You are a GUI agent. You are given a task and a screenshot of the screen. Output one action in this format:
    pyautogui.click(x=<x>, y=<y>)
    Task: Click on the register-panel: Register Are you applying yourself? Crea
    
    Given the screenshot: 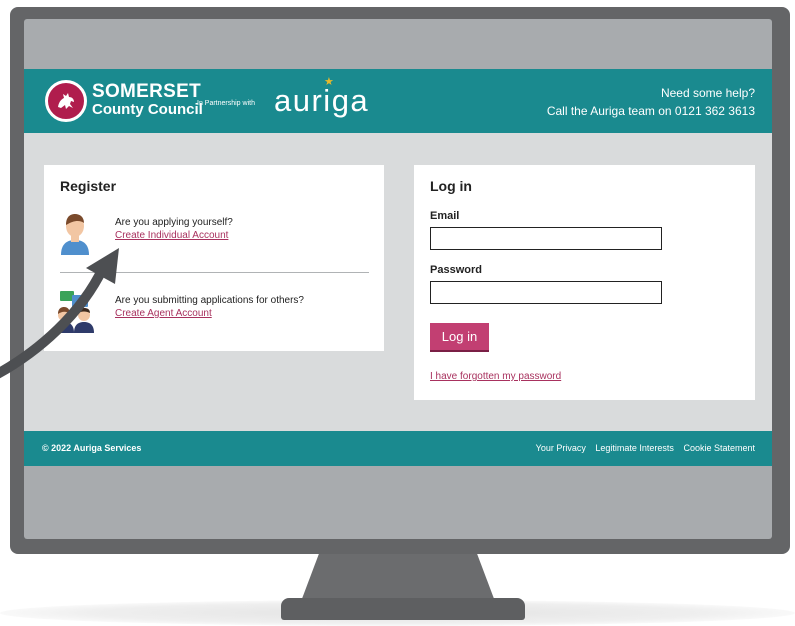 What is the action you would take?
    pyautogui.click(x=214, y=258)
    